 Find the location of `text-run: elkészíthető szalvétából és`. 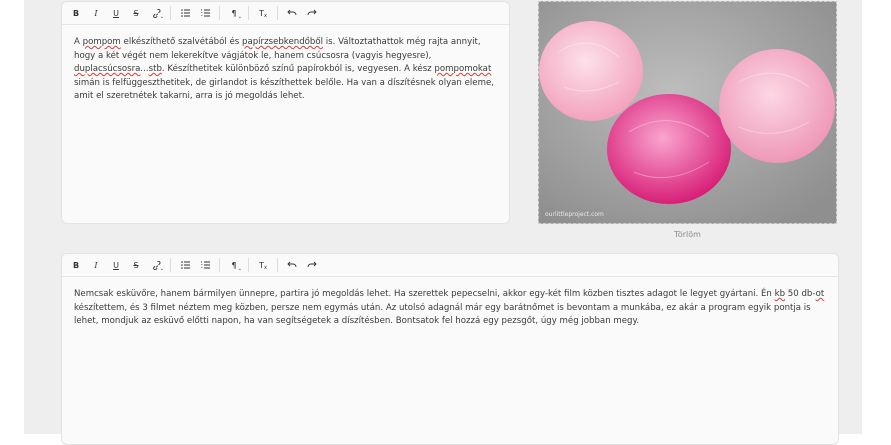

text-run: elkészíthető szalvétából és is located at coordinates (181, 42).